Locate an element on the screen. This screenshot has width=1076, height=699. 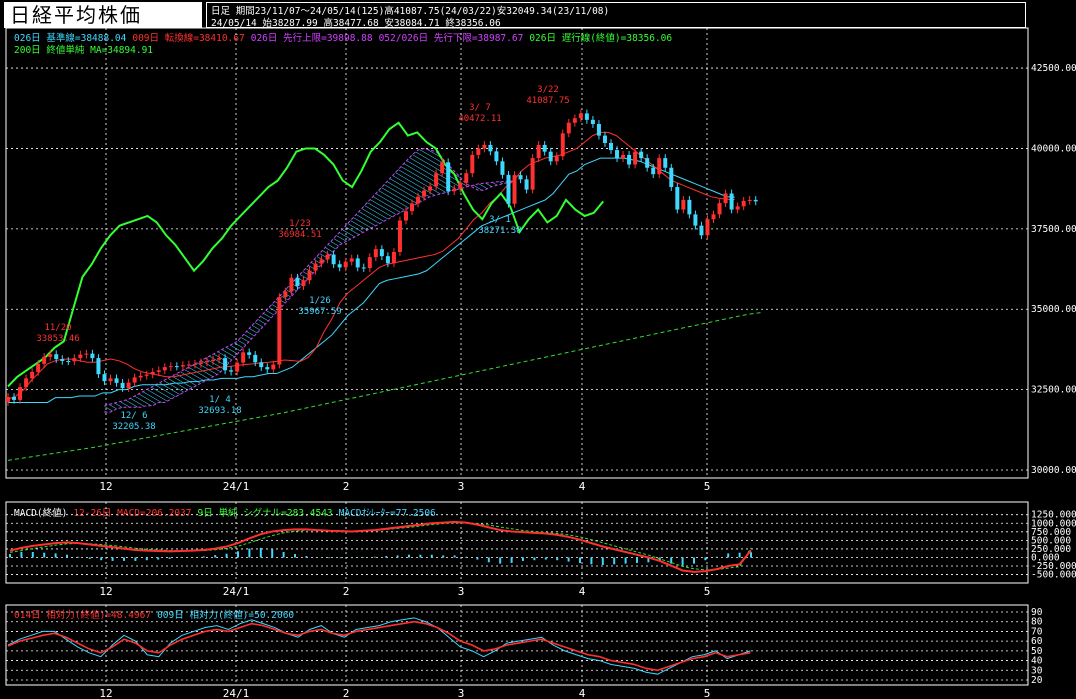
annotation-value: 38271.38 is located at coordinates (499, 231).